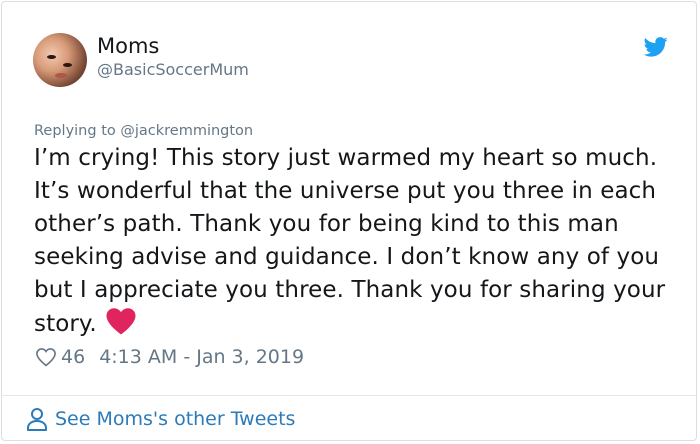 The image size is (700, 444). I want to click on display-name: Moms, so click(128, 46).